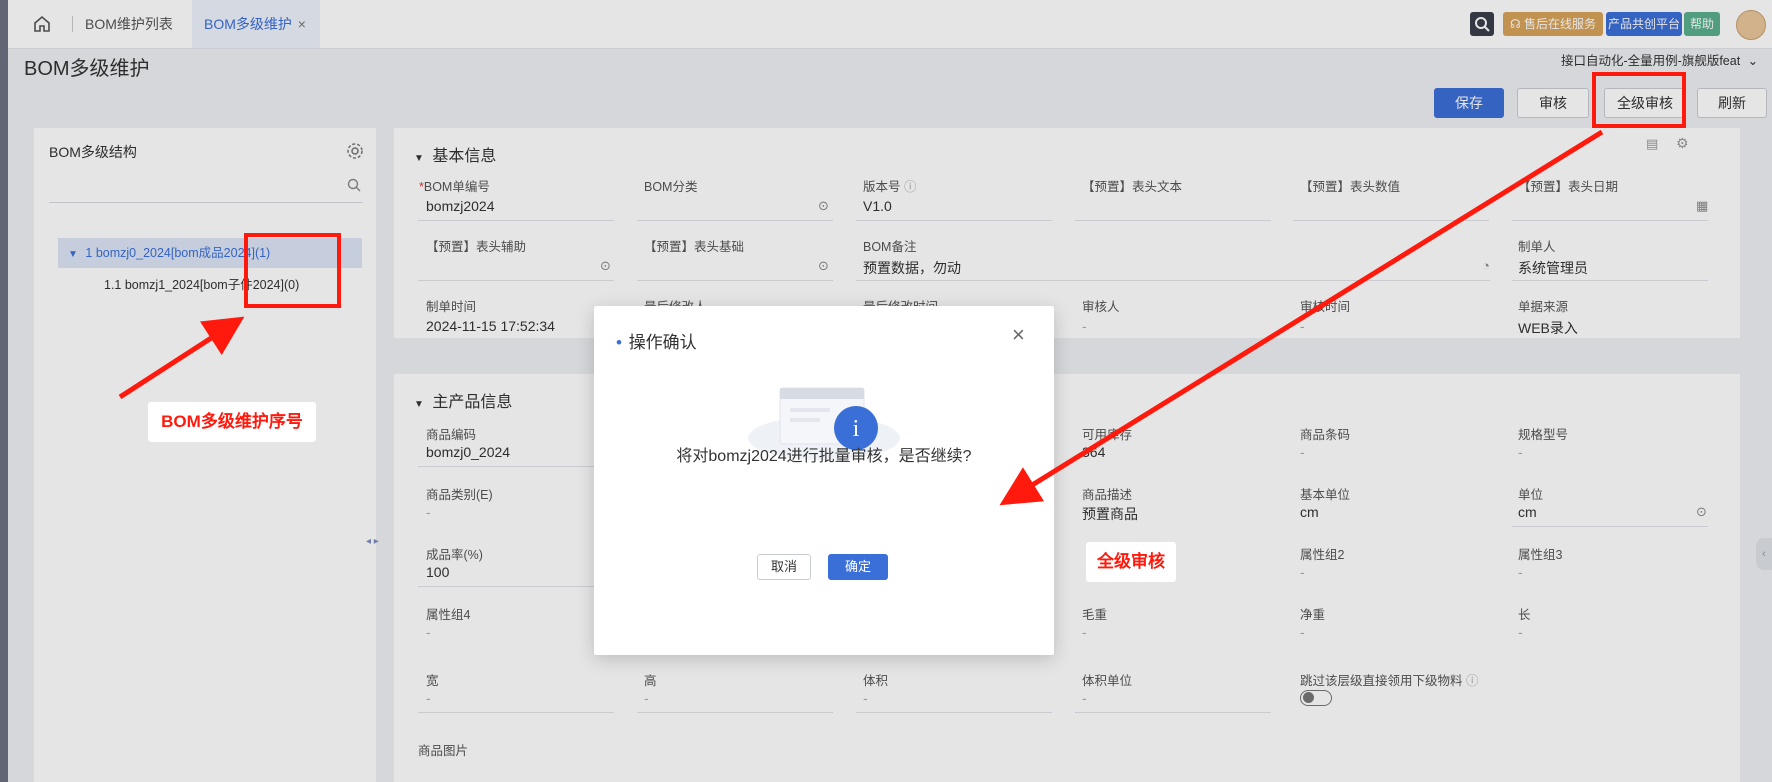 This screenshot has height=782, width=1772. What do you see at coordinates (181, 358) in the screenshot?
I see `annotation-arrow-tree` at bounding box center [181, 358].